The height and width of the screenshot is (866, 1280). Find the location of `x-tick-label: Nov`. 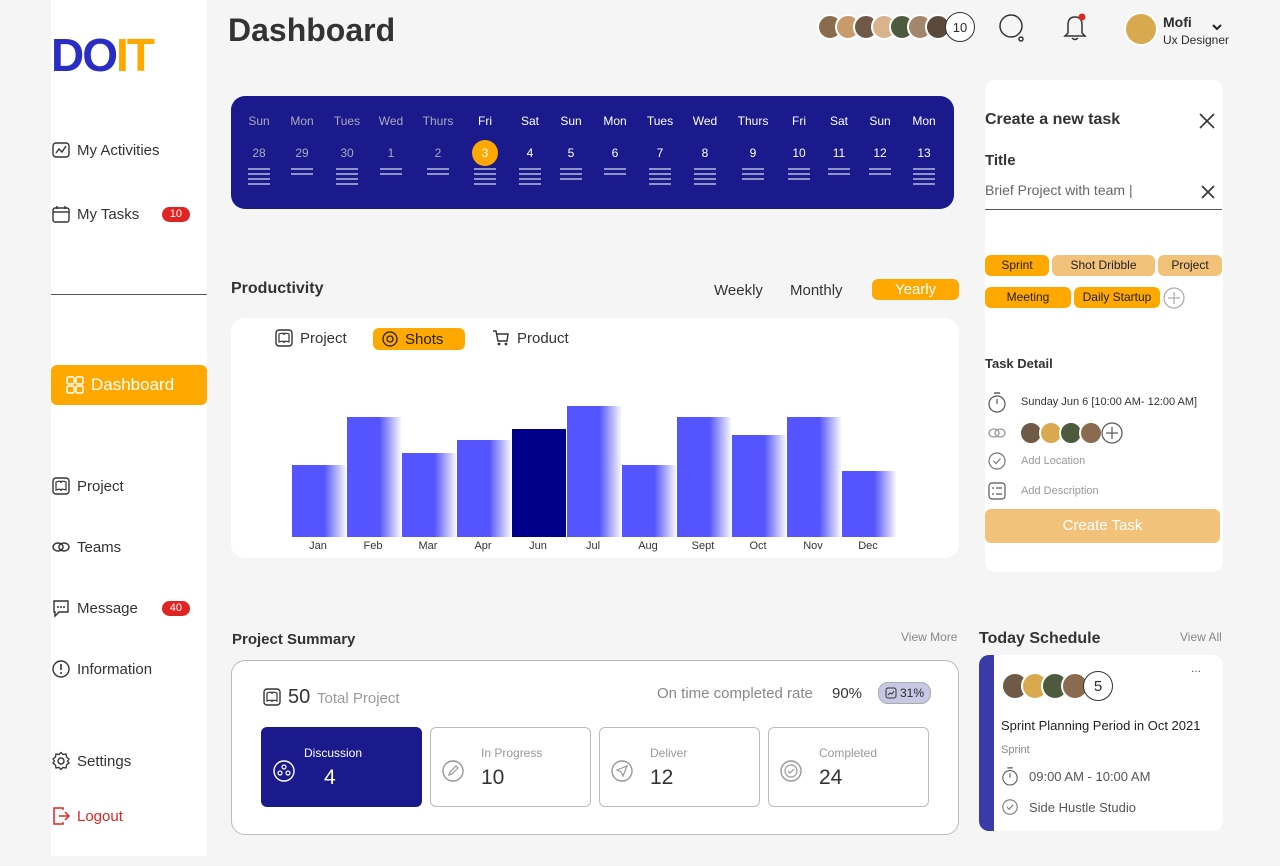

x-tick-label: Nov is located at coordinates (813, 546).